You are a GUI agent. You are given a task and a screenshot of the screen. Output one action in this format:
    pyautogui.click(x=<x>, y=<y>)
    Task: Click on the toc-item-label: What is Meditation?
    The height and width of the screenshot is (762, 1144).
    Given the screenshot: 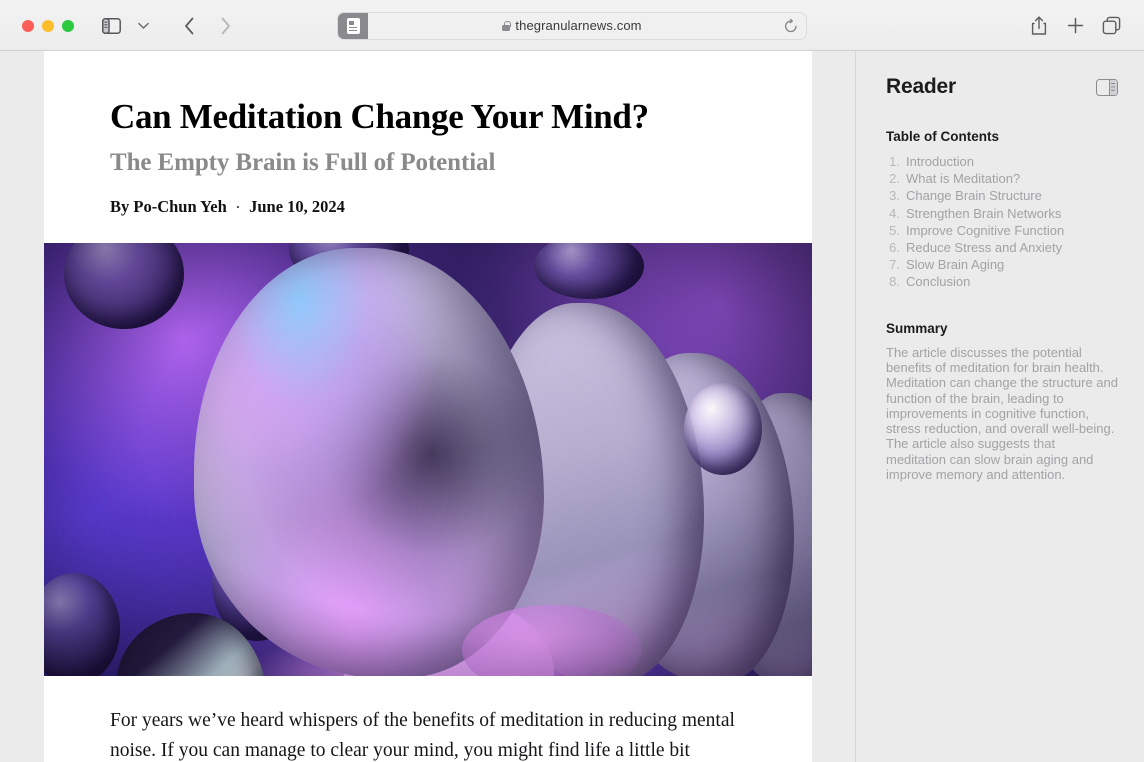 What is the action you would take?
    pyautogui.click(x=963, y=179)
    